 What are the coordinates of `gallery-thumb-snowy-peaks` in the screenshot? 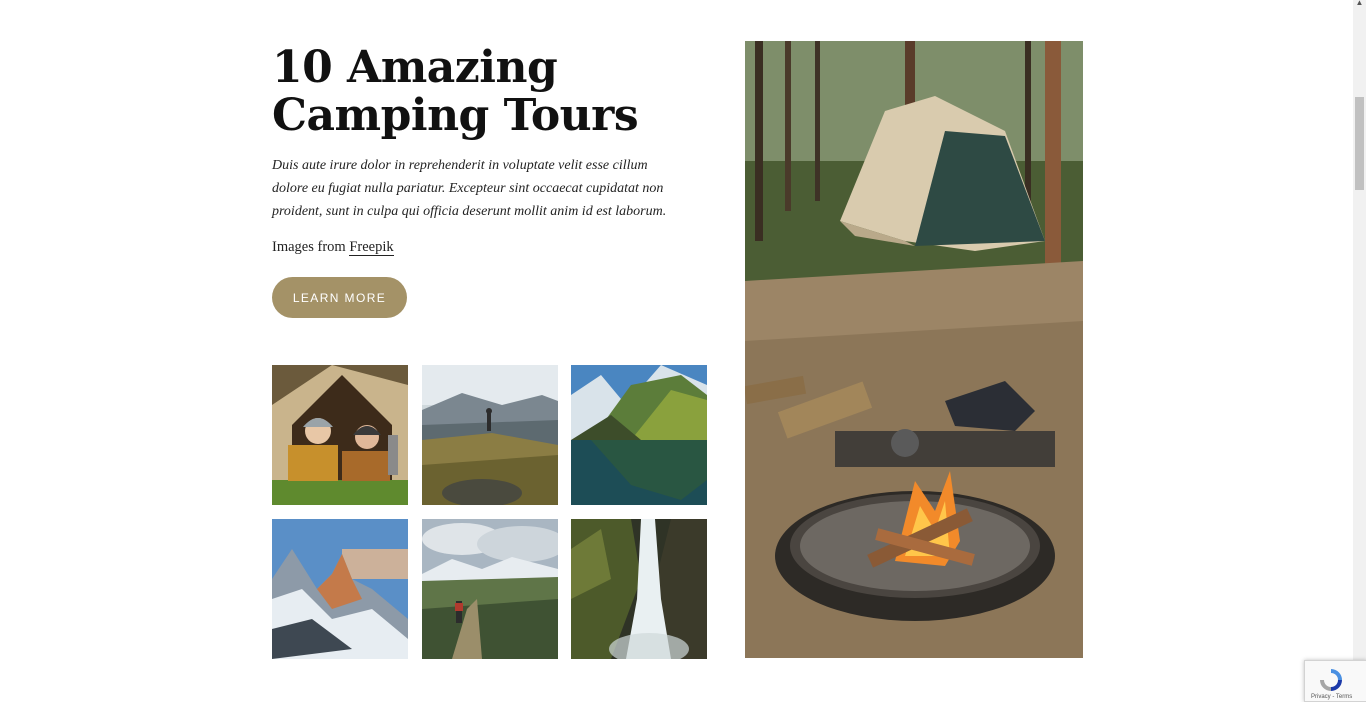 It's located at (340, 589).